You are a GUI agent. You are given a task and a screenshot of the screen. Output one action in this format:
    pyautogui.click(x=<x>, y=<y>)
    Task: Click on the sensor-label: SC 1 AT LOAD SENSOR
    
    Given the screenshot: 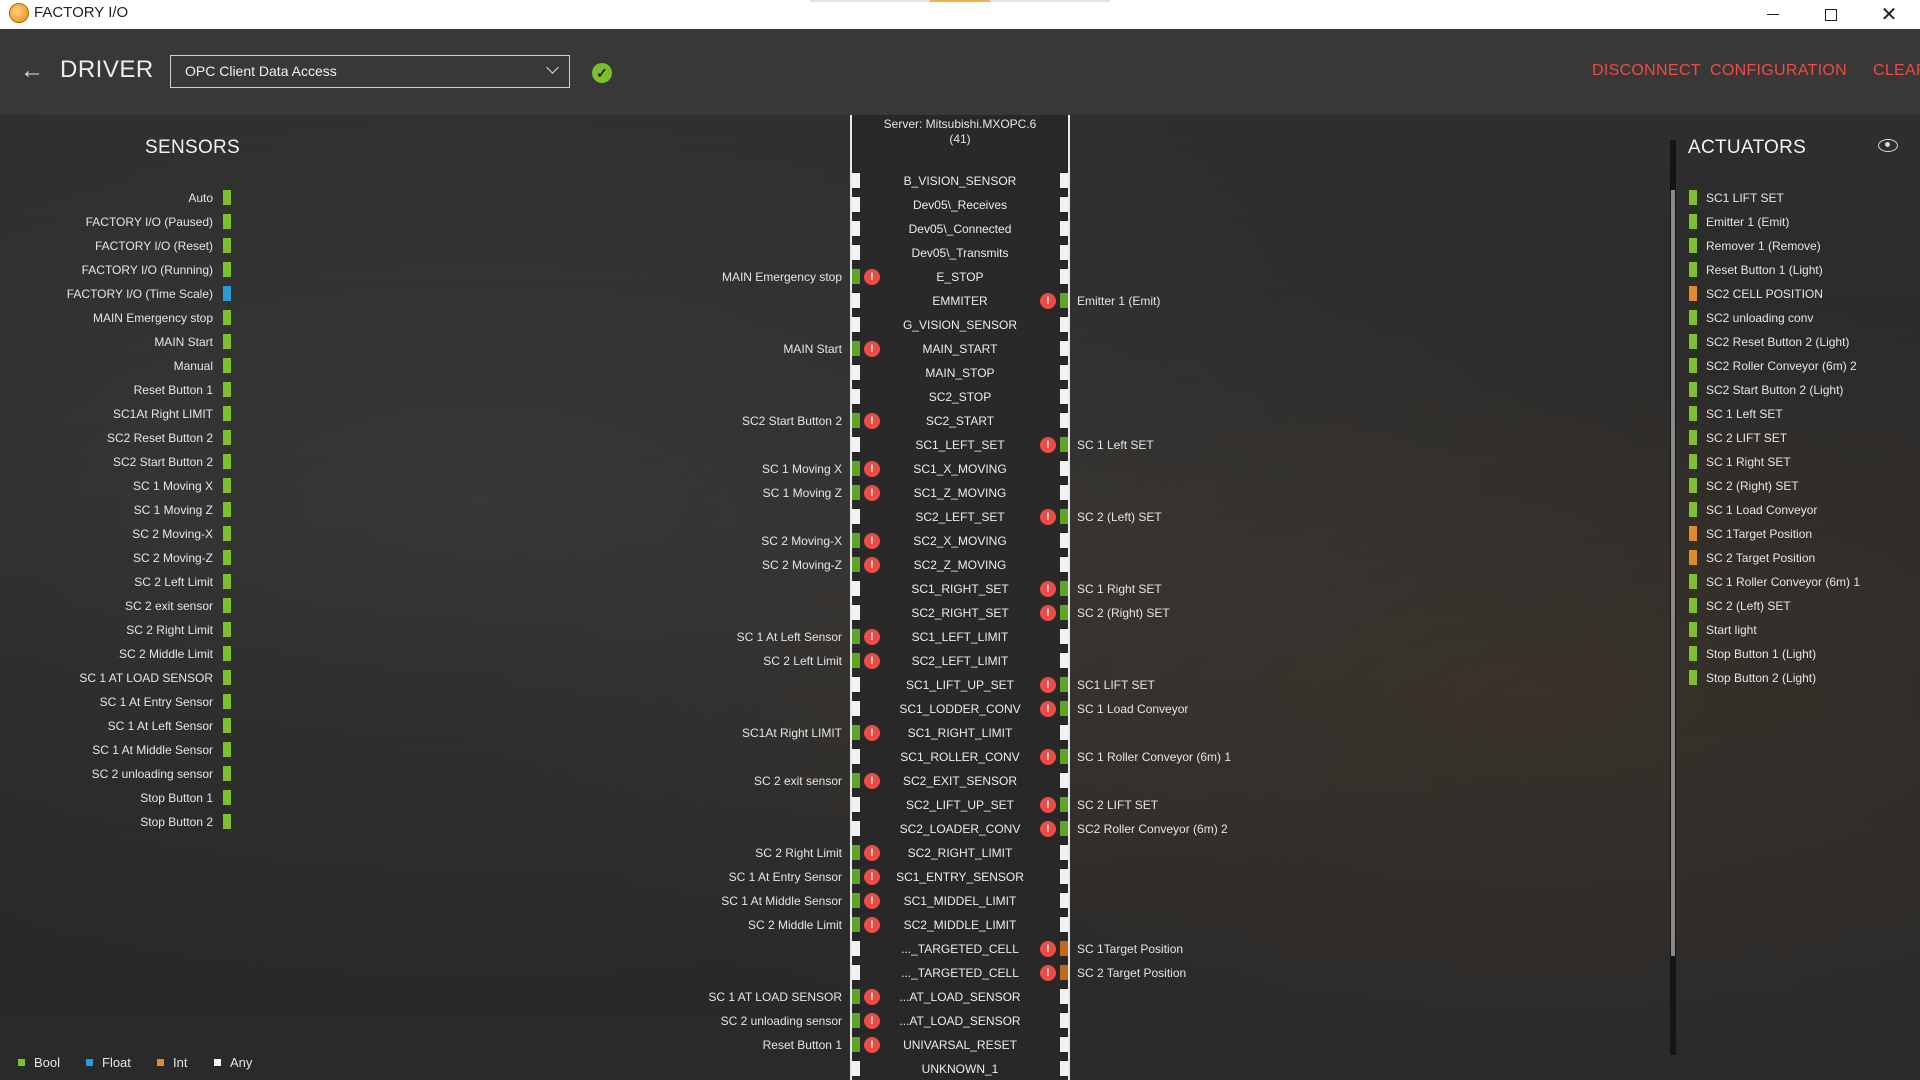 What is the action you would take?
    pyautogui.click(x=146, y=678)
    